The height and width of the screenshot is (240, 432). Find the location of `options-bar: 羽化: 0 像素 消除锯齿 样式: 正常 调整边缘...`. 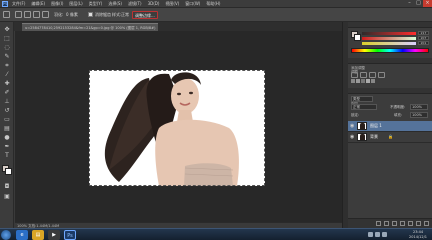

options-bar: 羽化: 0 像素 消除锯齿 样式: 正常 调整边缘... is located at coordinates (216, 15).